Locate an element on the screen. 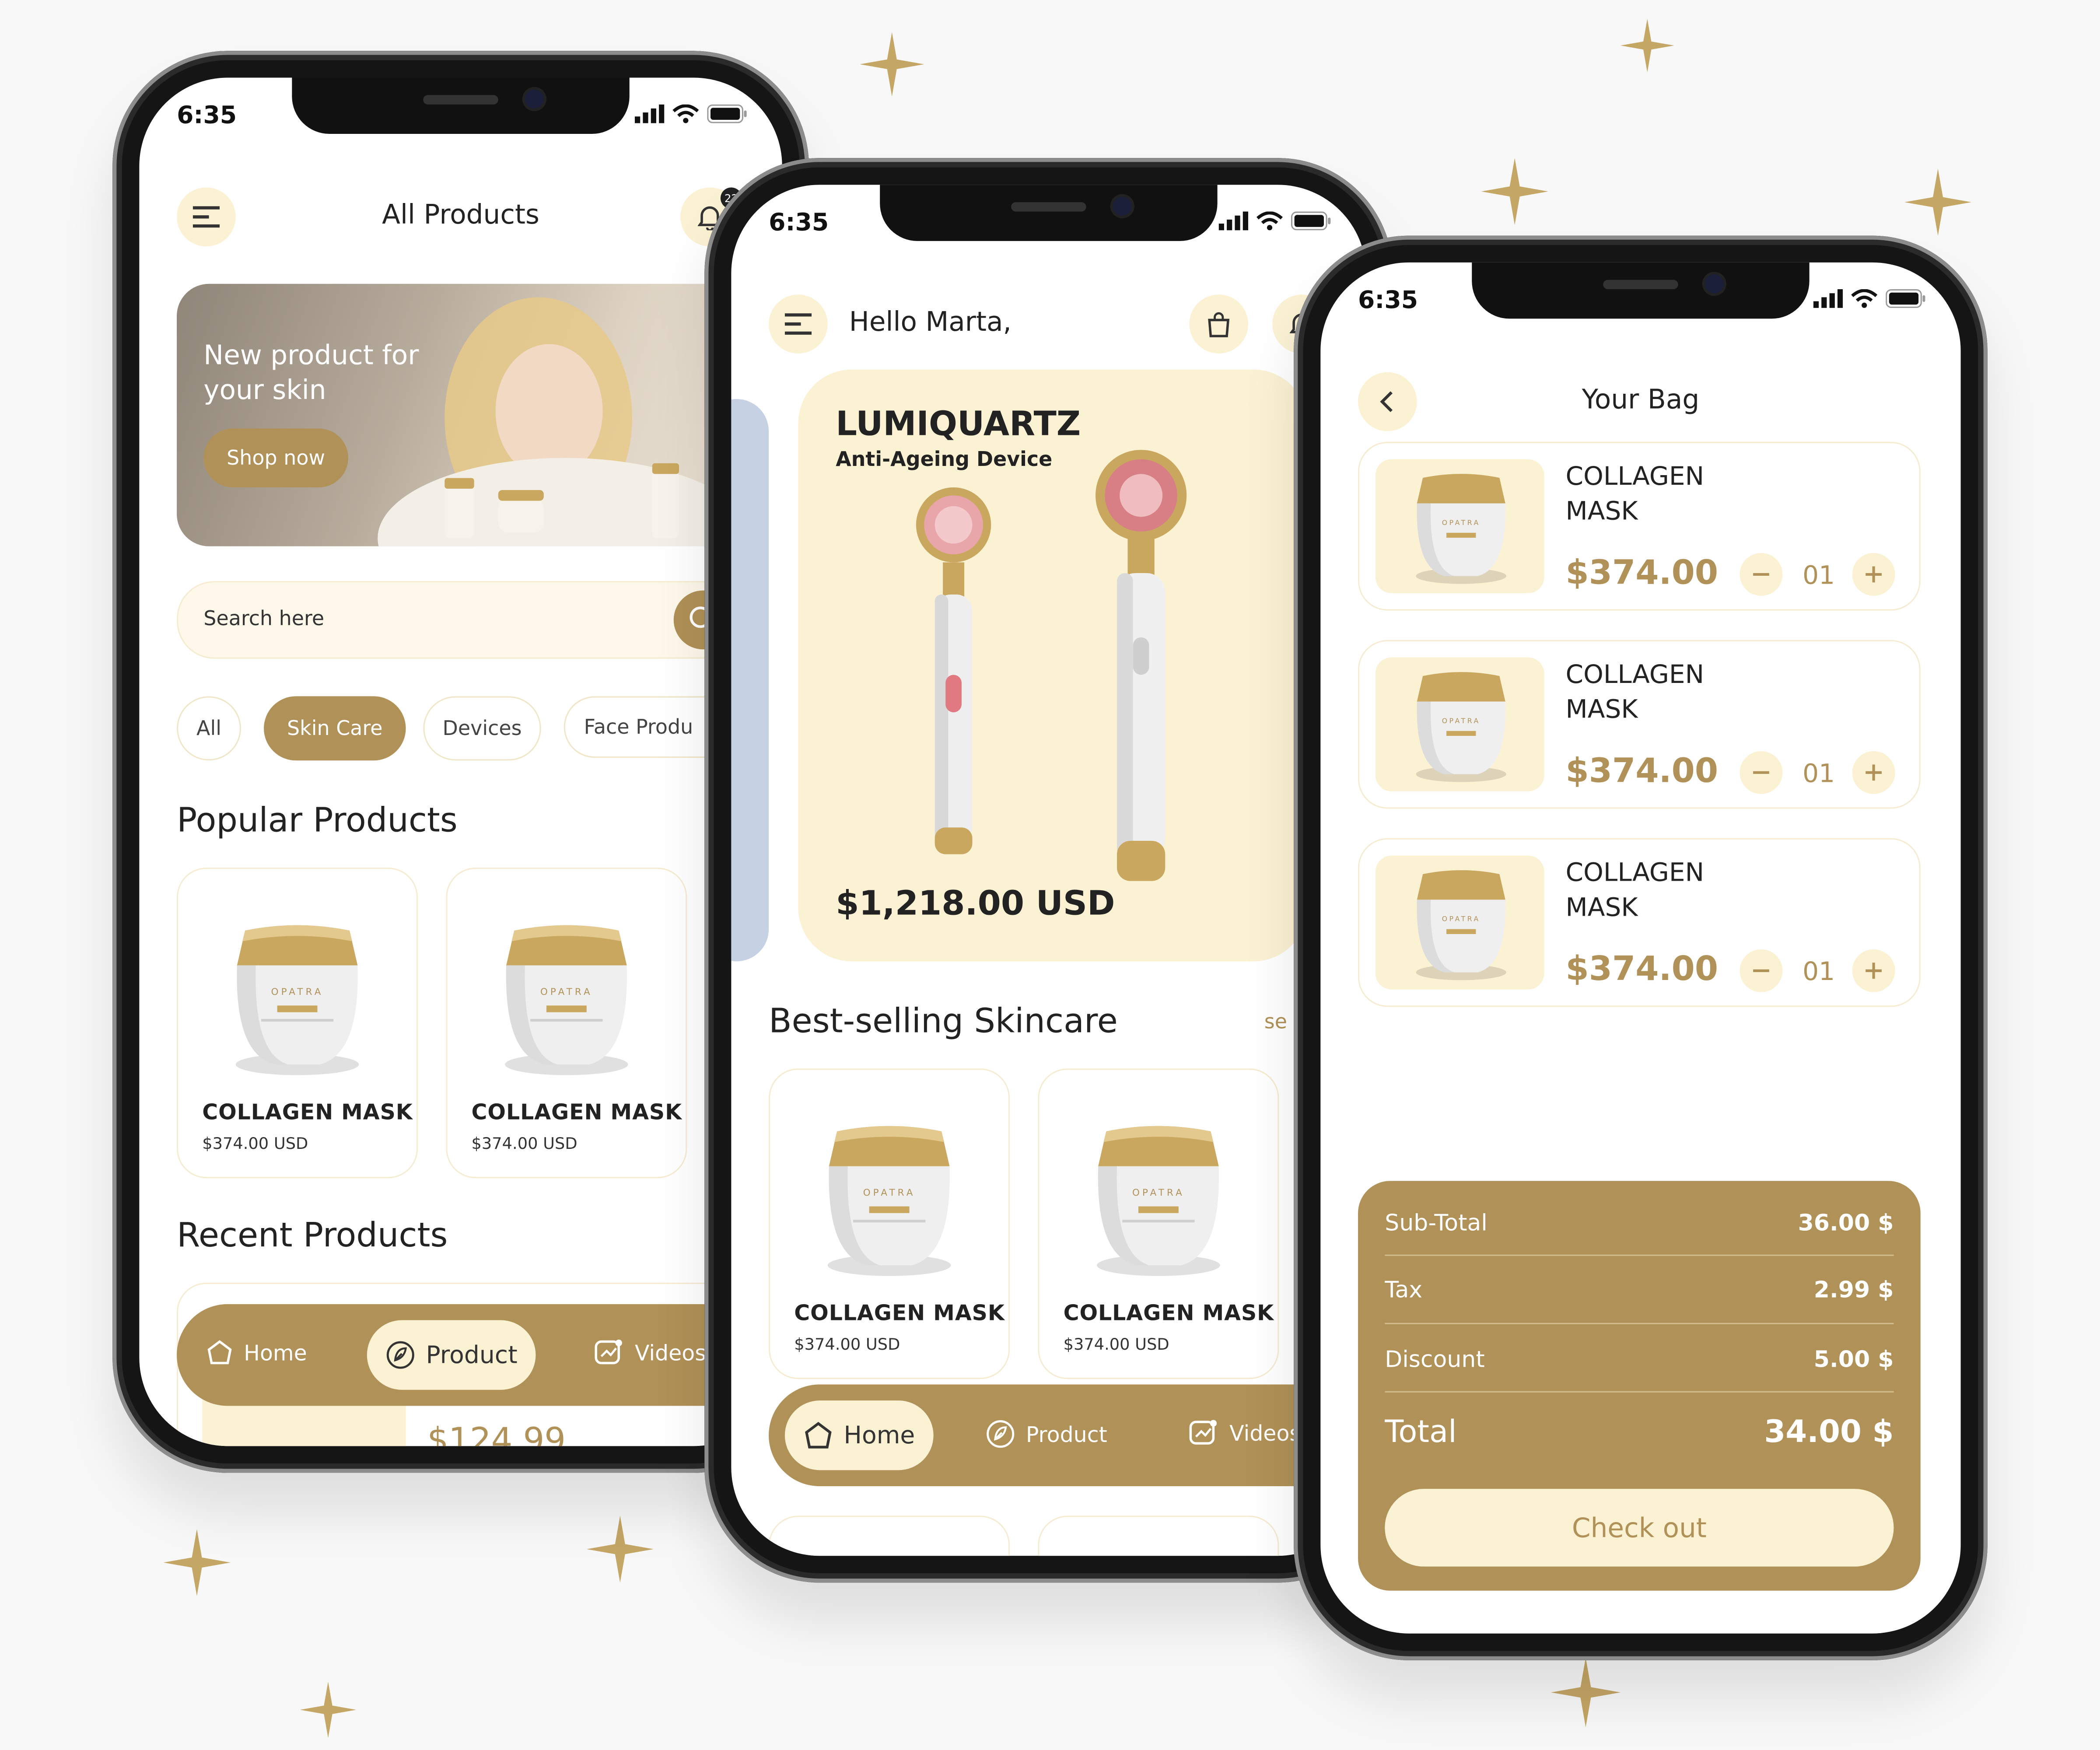 This screenshot has width=2100, height=1750. promo-banner: New product for your skin Shop now is located at coordinates (458, 415).